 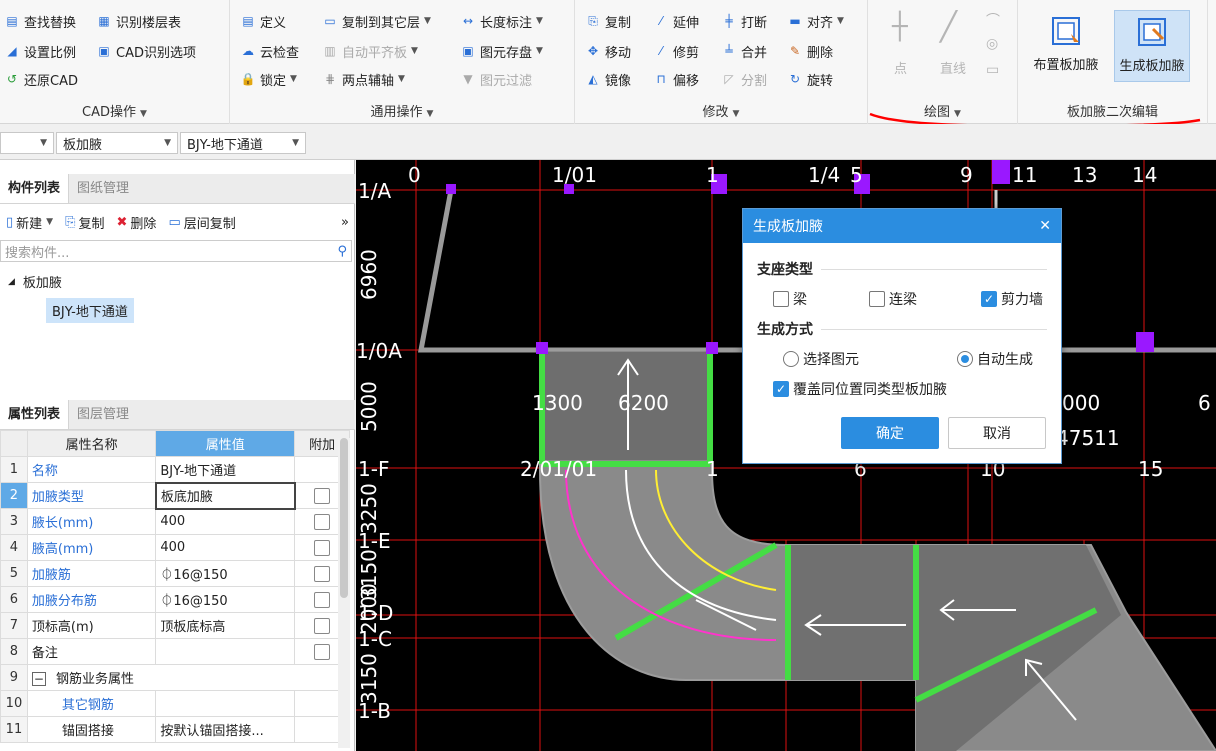 What do you see at coordinates (795, 51) in the screenshot?
I see `eraser-icon: ✎` at bounding box center [795, 51].